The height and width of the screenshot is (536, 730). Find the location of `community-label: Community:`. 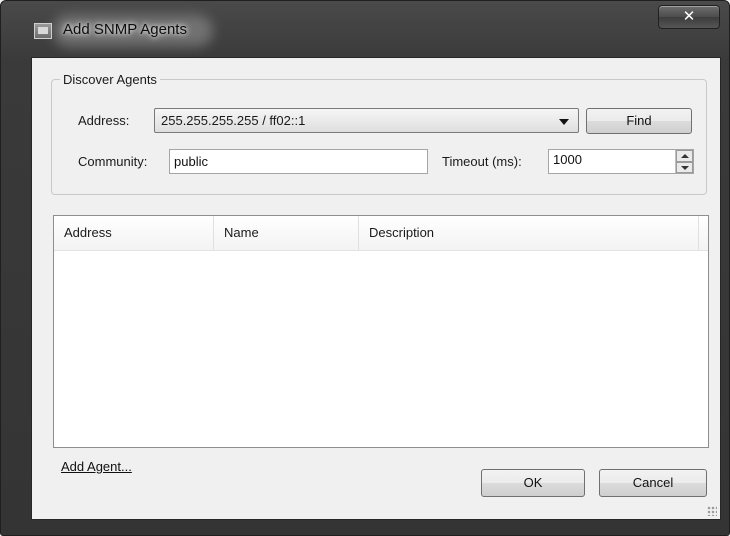

community-label: Community: is located at coordinates (113, 161).